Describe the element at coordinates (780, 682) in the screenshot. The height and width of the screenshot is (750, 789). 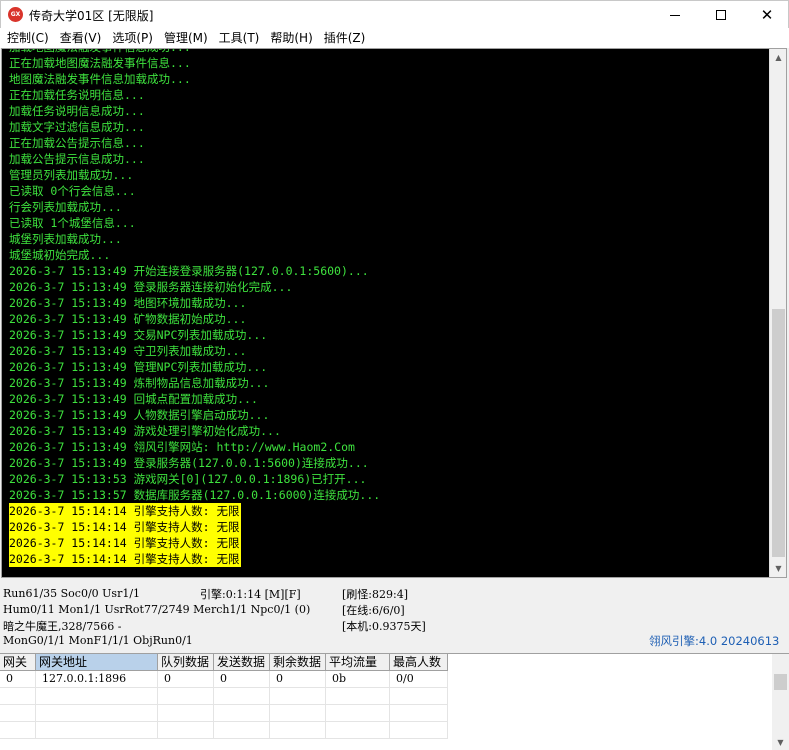
I see `grid-scroll-thumb` at that location.